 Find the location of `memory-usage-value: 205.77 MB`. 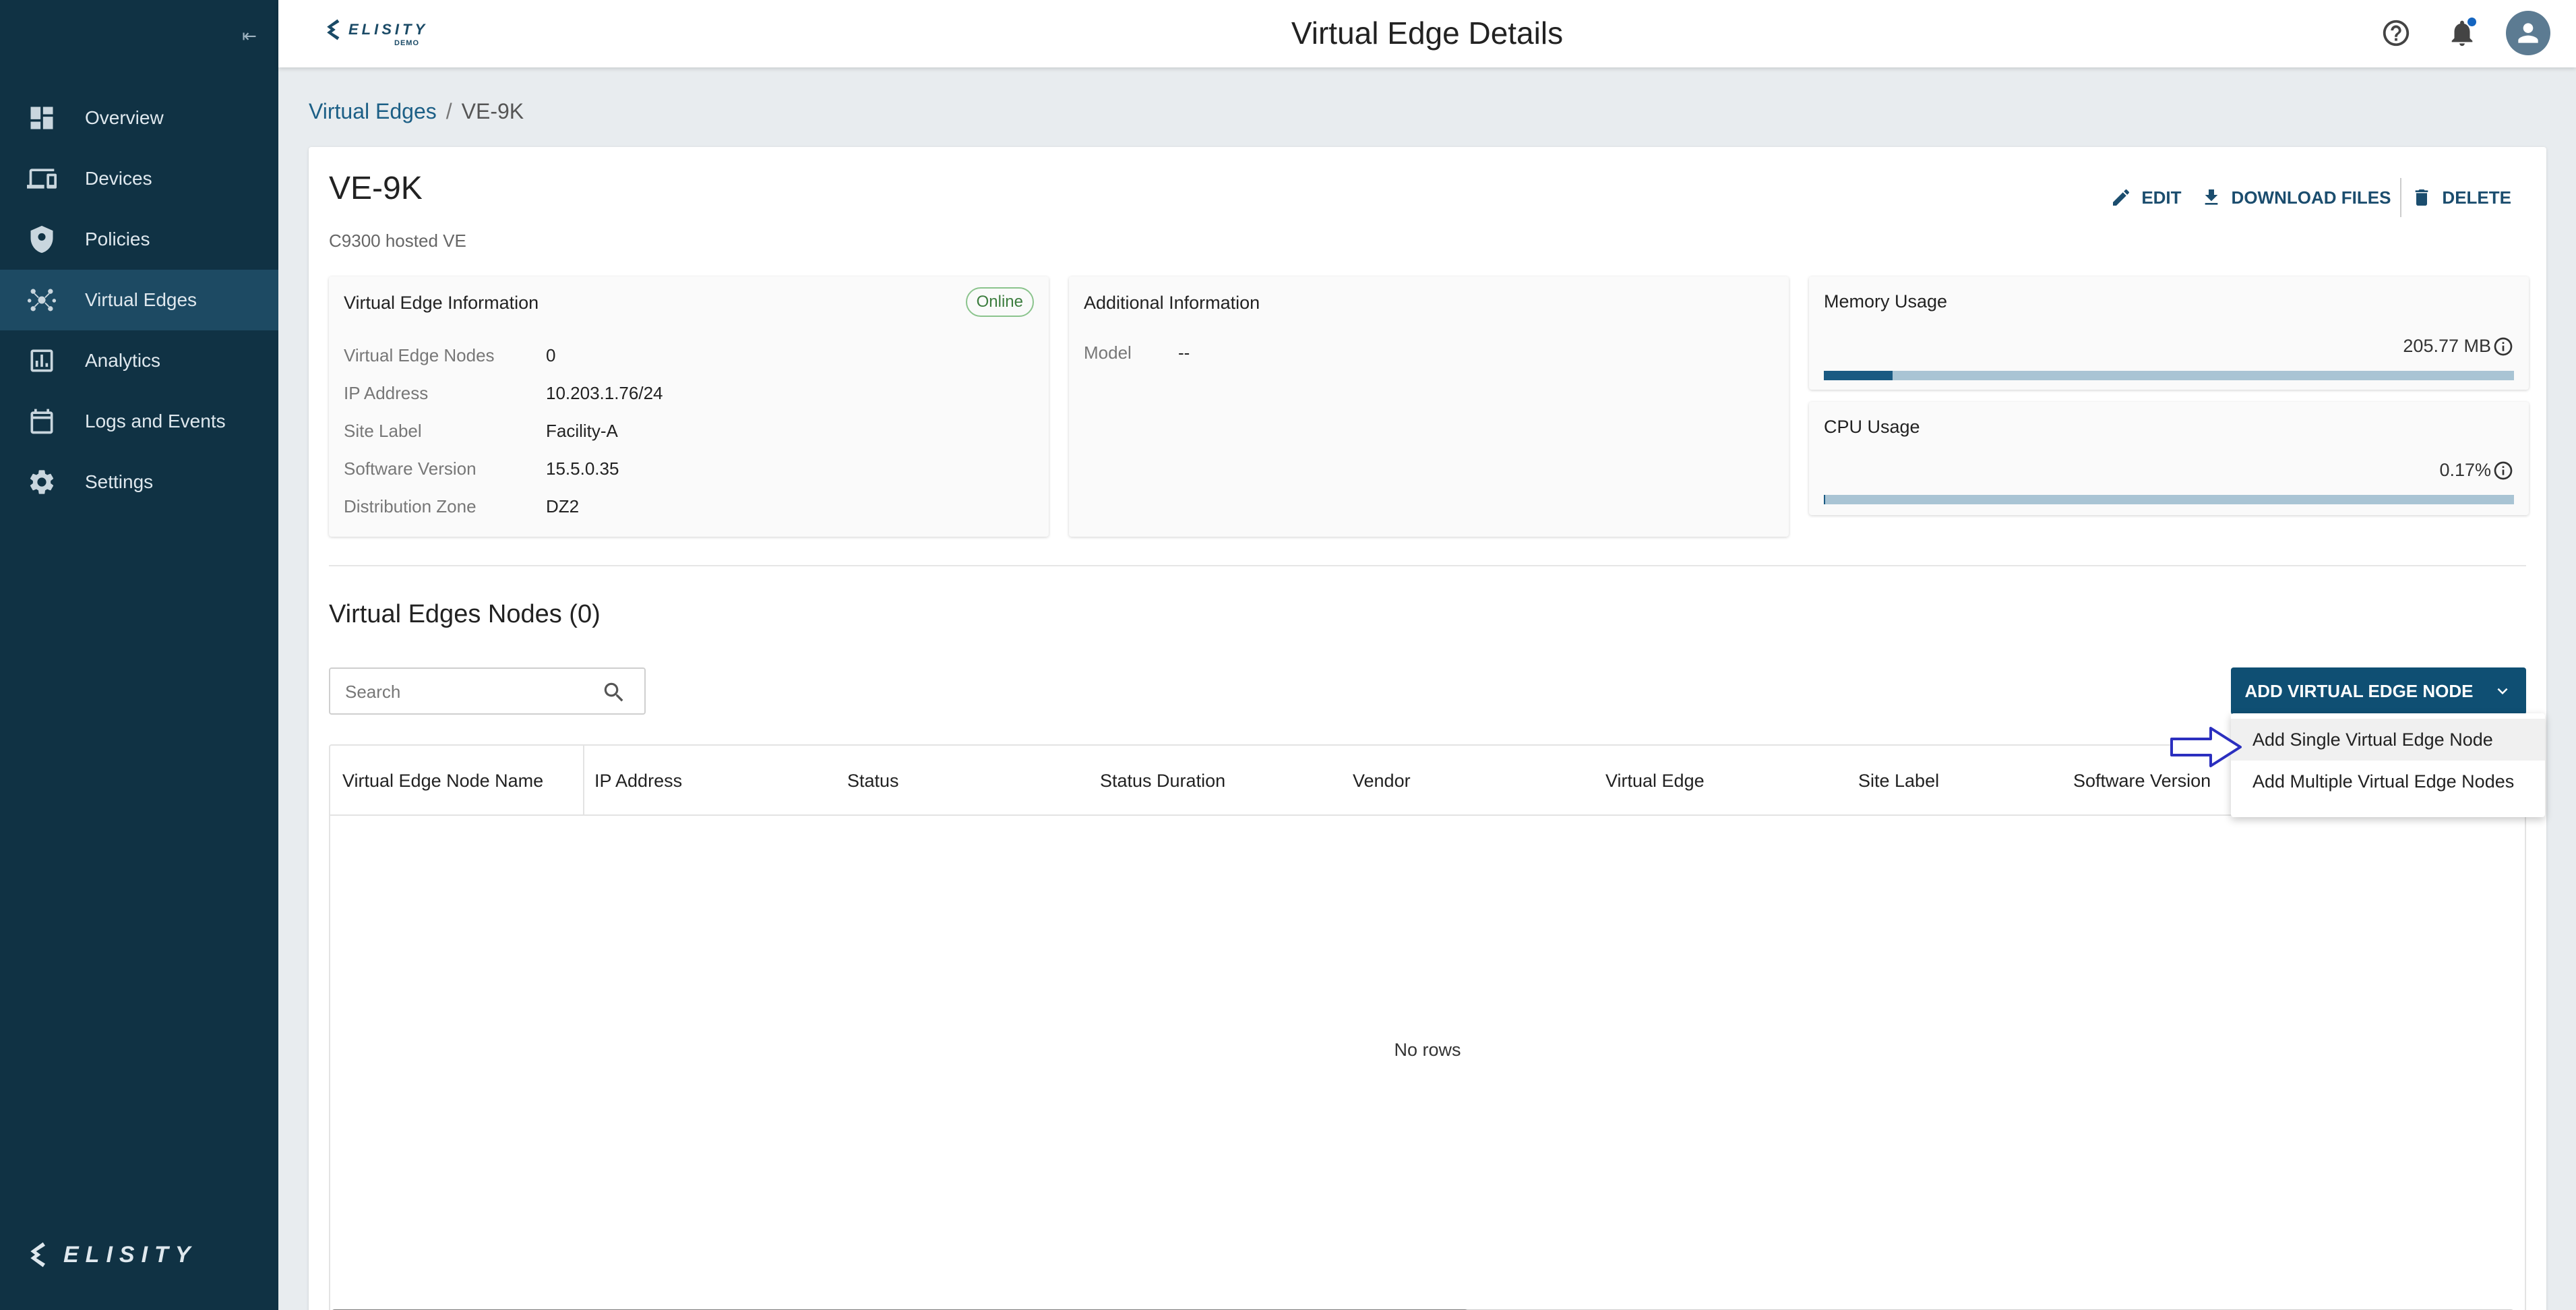

memory-usage-value: 205.77 MB is located at coordinates (2447, 346).